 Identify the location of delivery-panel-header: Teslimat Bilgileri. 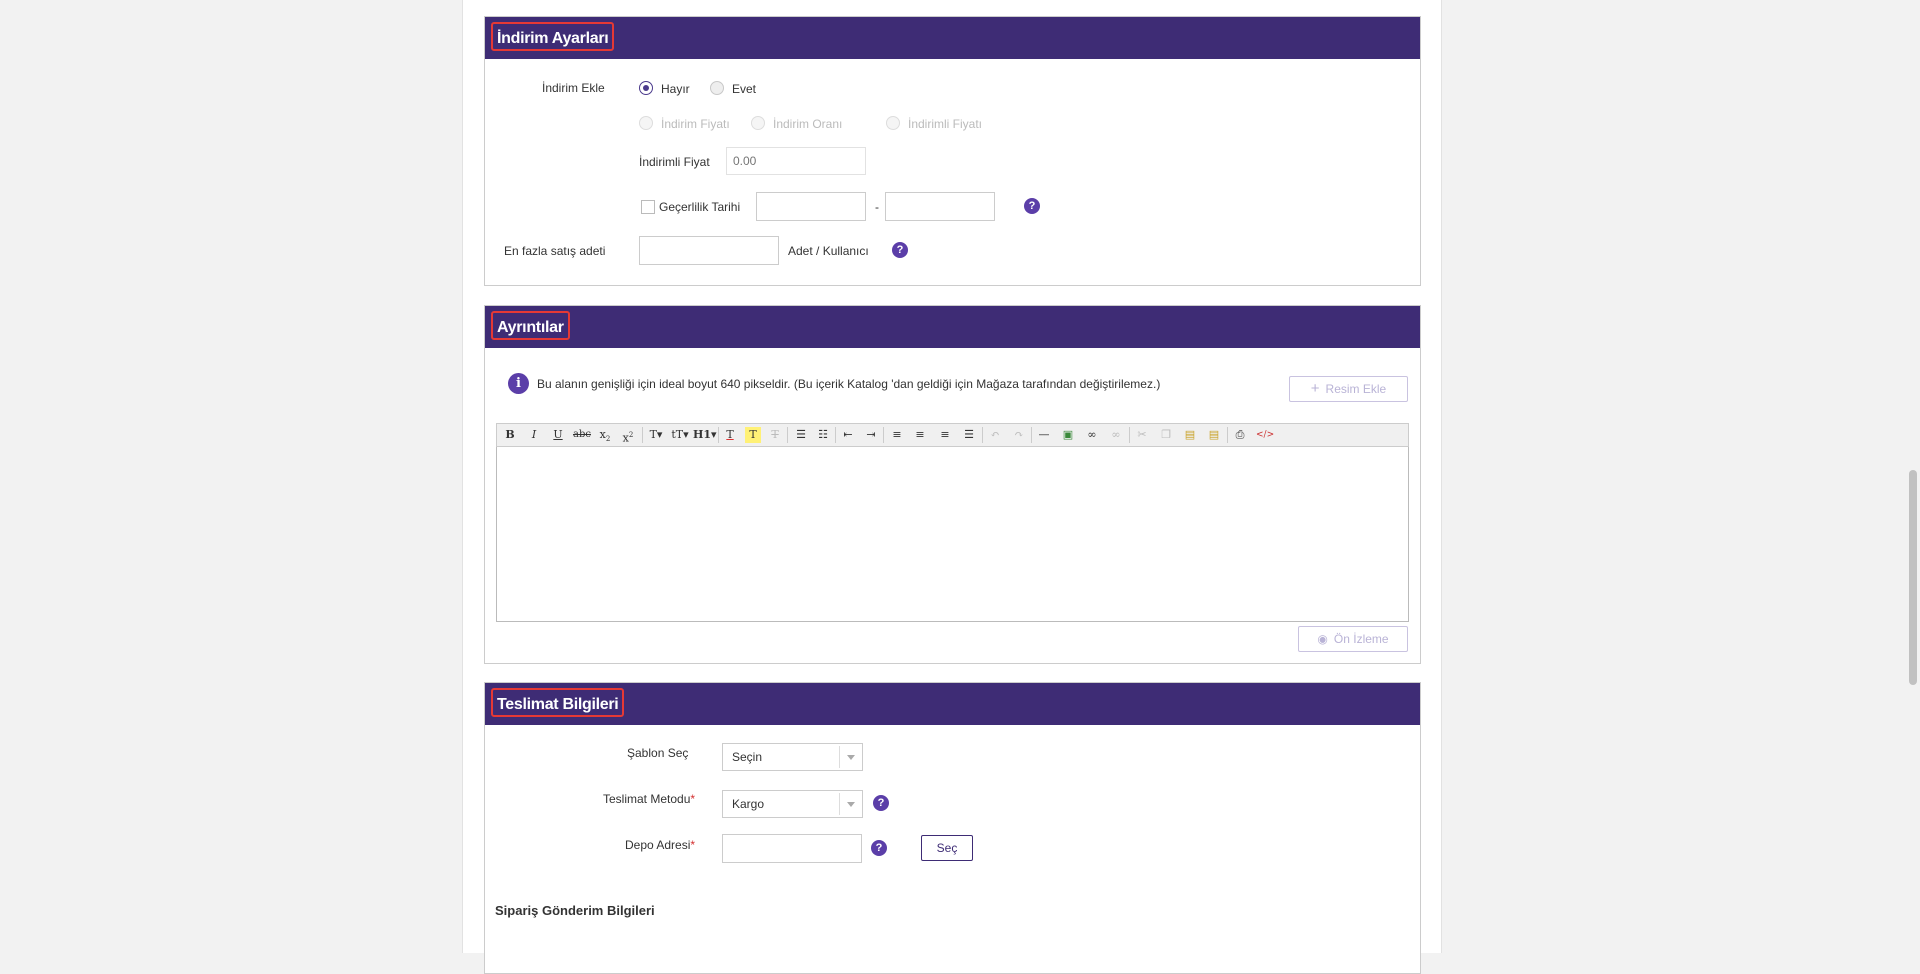
(952, 704).